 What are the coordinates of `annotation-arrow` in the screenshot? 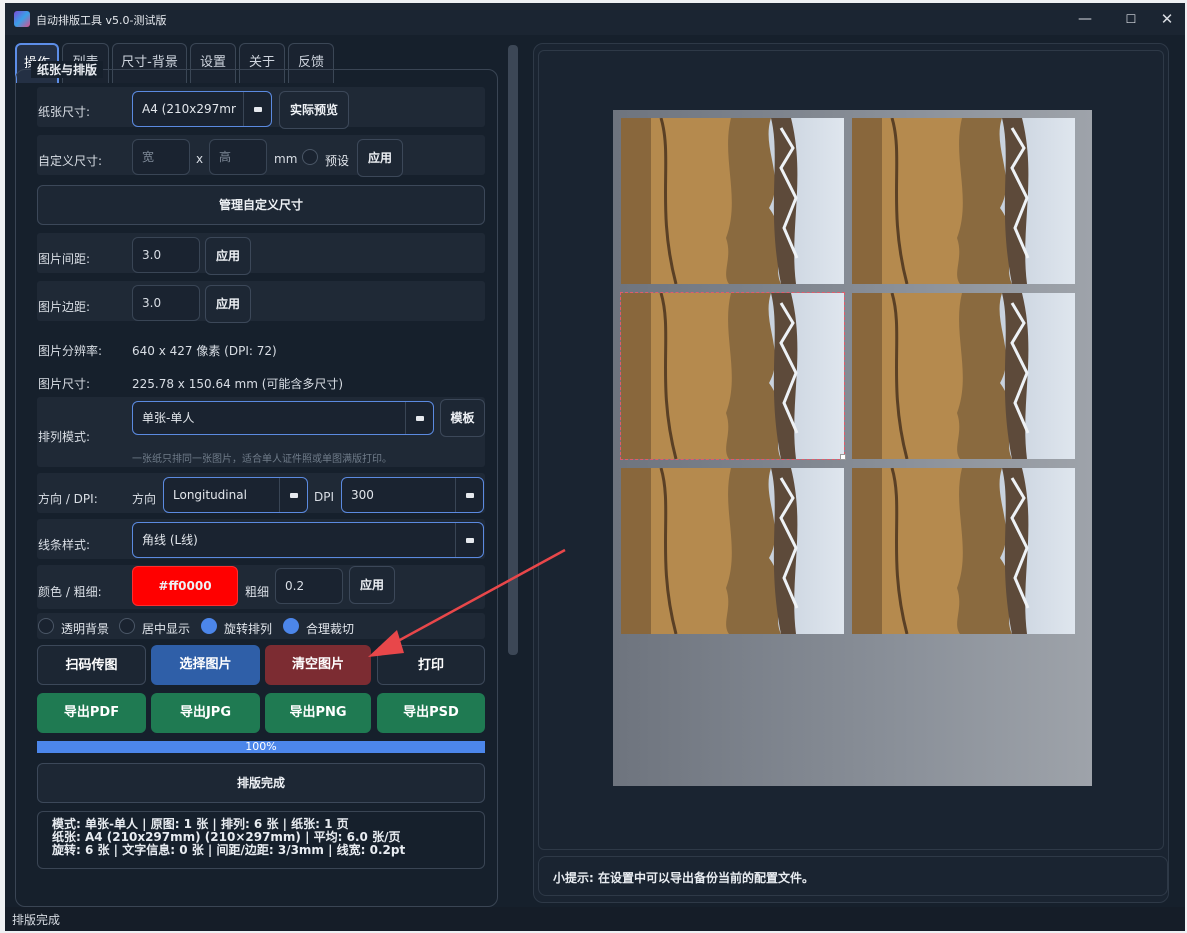 It's located at (467, 602).